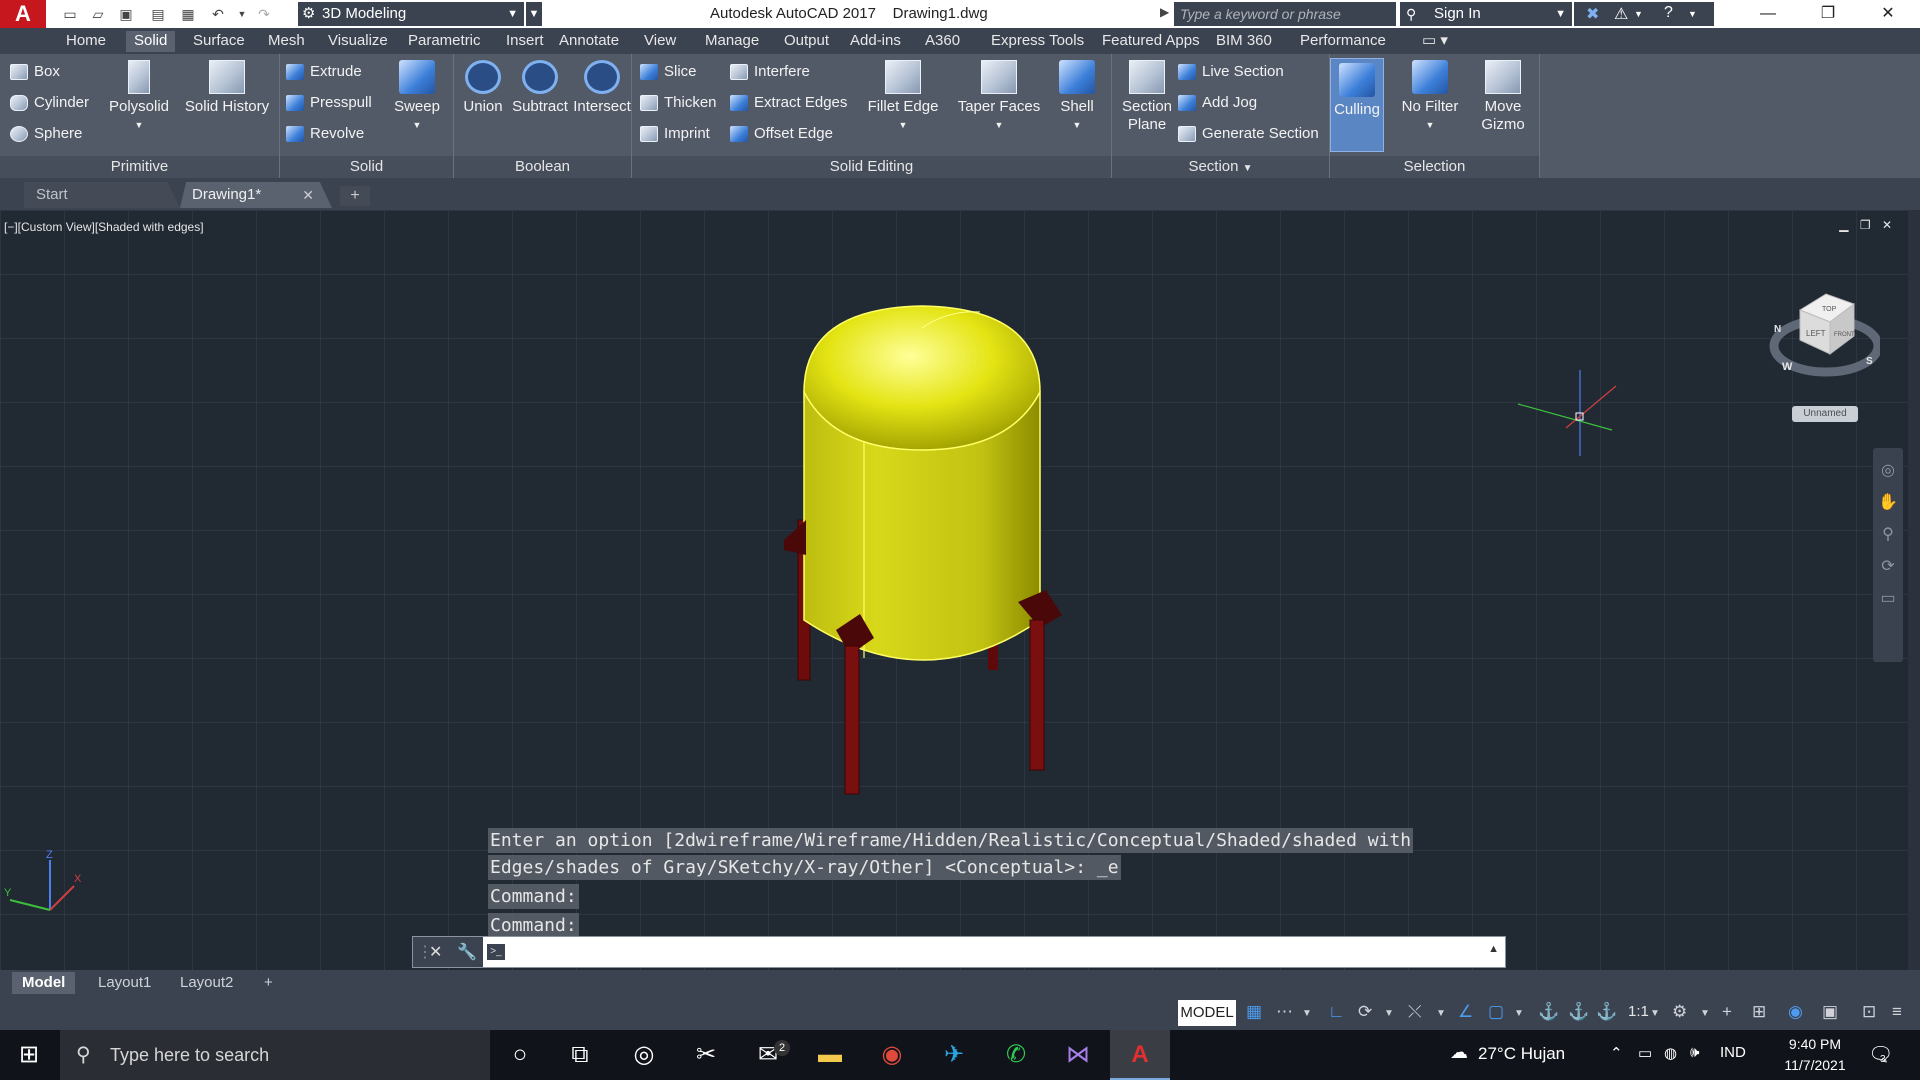  What do you see at coordinates (188, 14) in the screenshot?
I see `plot-icon: ▦` at bounding box center [188, 14].